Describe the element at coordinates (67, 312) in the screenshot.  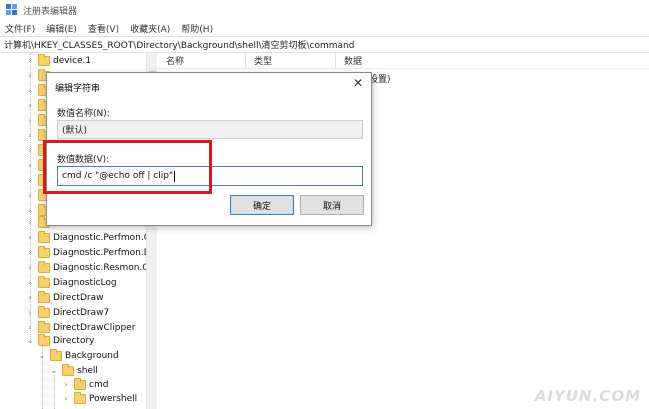
I see `tree-item: › DirectDraw7` at that location.